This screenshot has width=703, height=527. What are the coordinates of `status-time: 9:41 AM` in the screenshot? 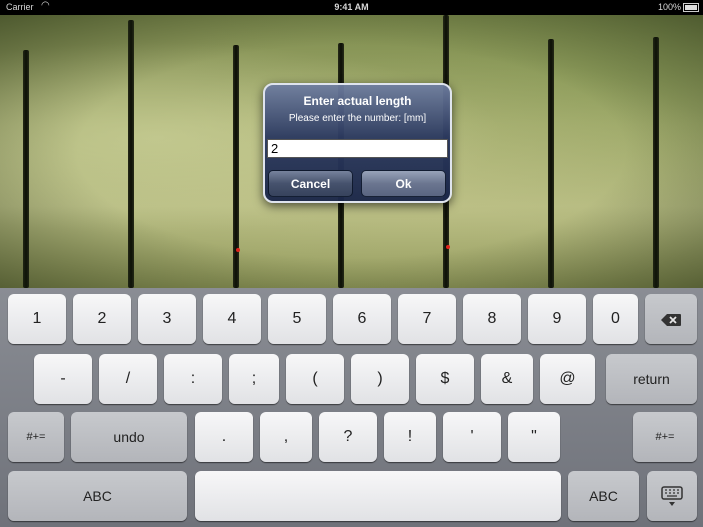 It's located at (351, 7).